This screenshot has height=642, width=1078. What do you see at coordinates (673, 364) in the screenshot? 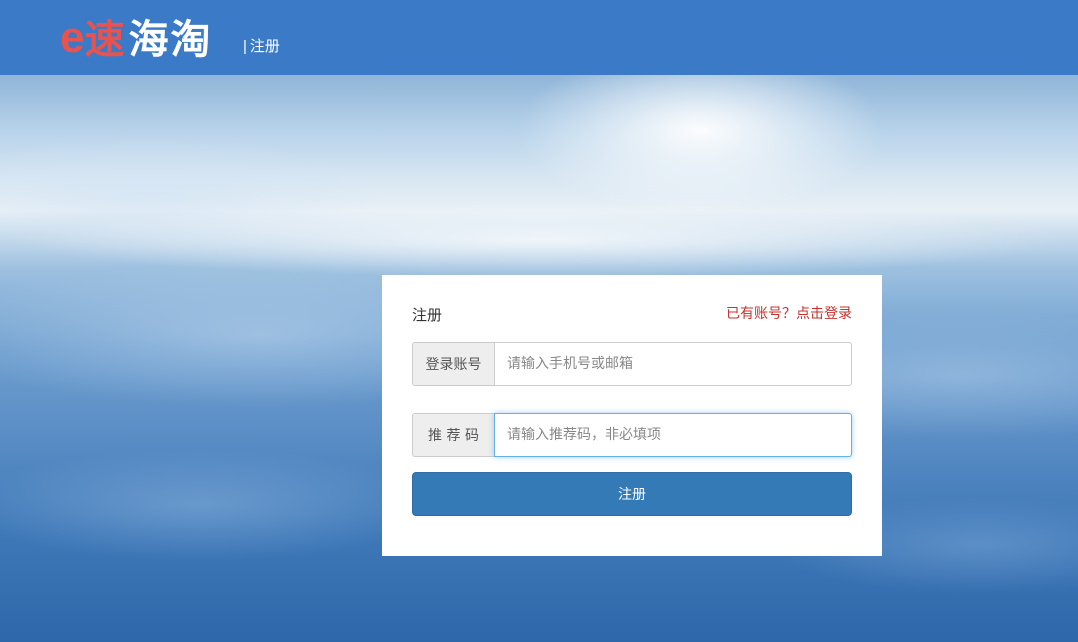
I see `account-input` at bounding box center [673, 364].